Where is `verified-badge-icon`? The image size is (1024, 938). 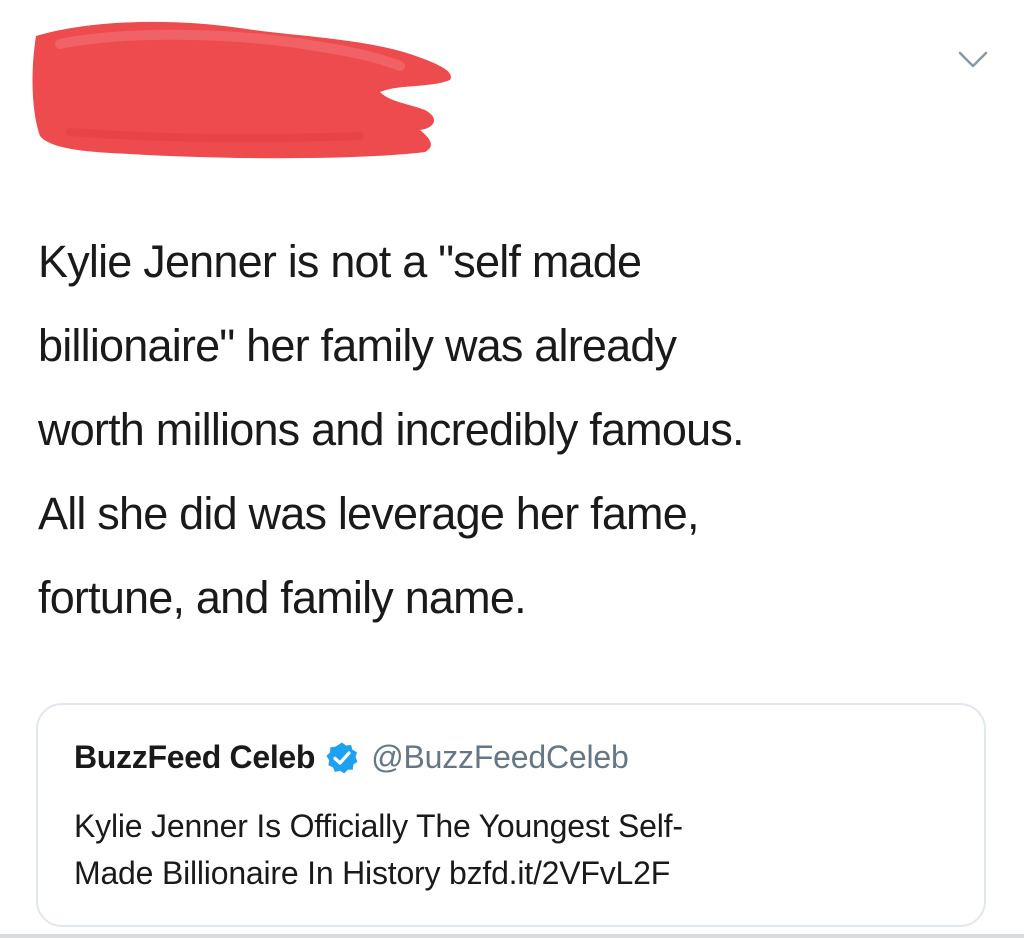 verified-badge-icon is located at coordinates (342, 757).